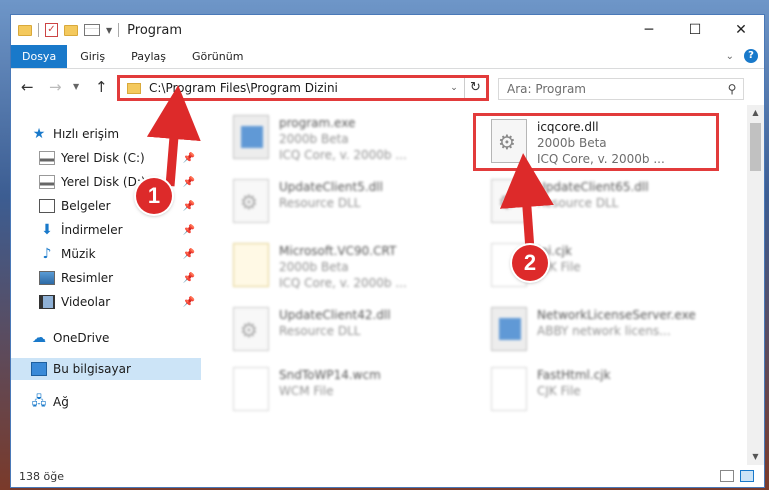 This screenshot has width=769, height=490. What do you see at coordinates (47, 206) in the screenshot?
I see `documents-icon` at bounding box center [47, 206].